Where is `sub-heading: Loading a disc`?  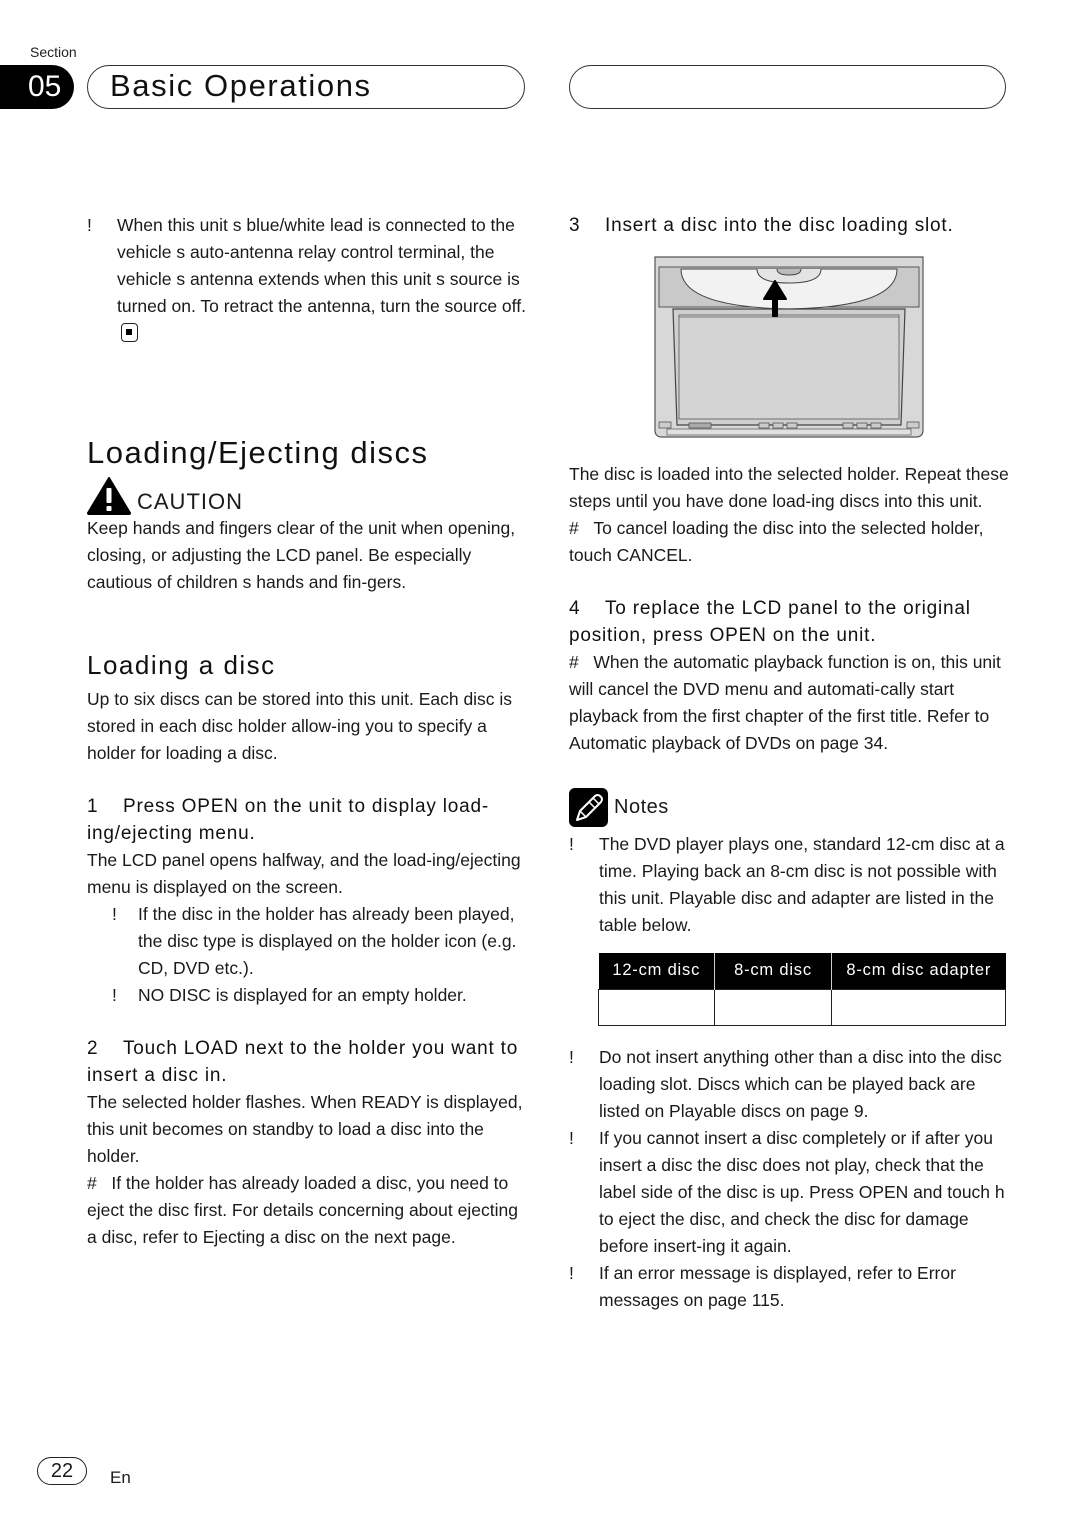 sub-heading: Loading a disc is located at coordinates (181, 665).